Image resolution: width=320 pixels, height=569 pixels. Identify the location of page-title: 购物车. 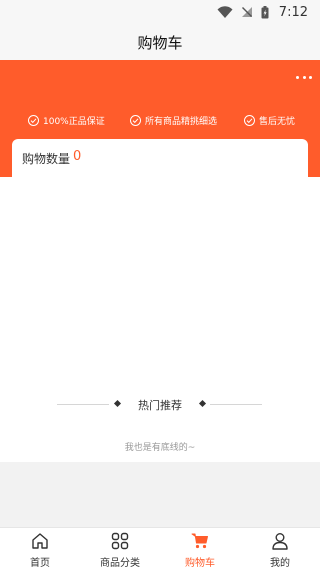
(160, 43).